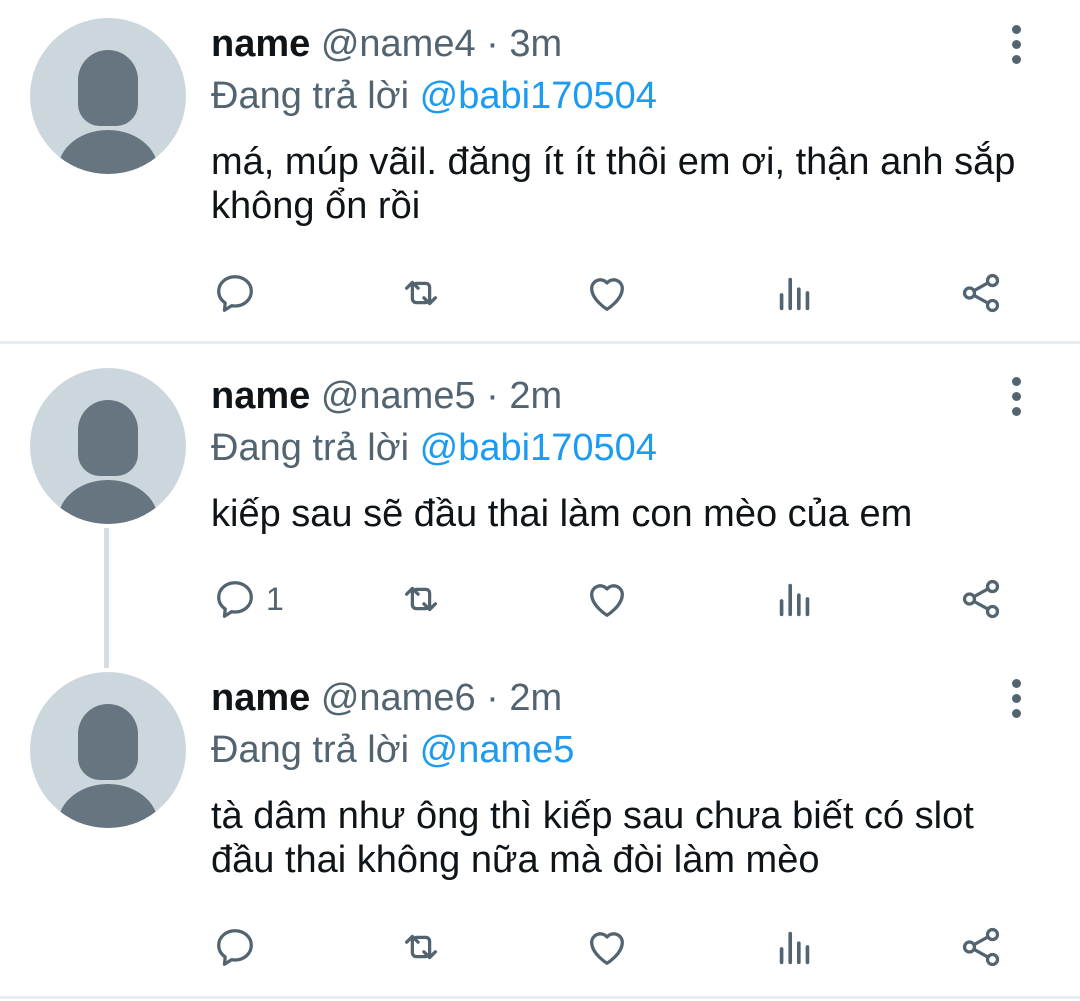  I want to click on handle: @name5, so click(398, 396).